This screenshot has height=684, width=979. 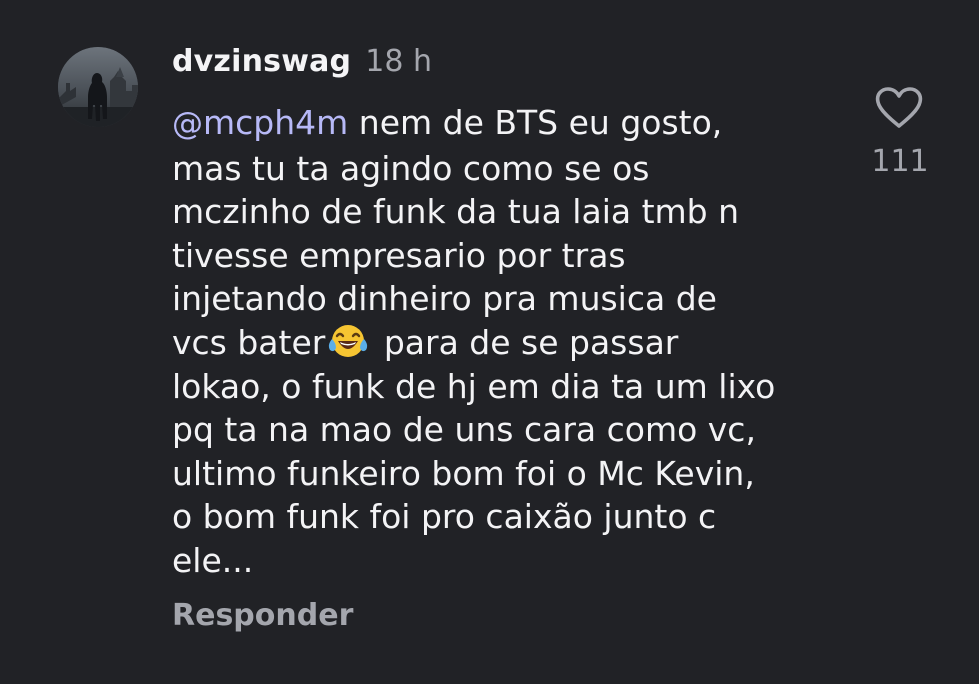 I want to click on reply-button: Responder, so click(x=262, y=615).